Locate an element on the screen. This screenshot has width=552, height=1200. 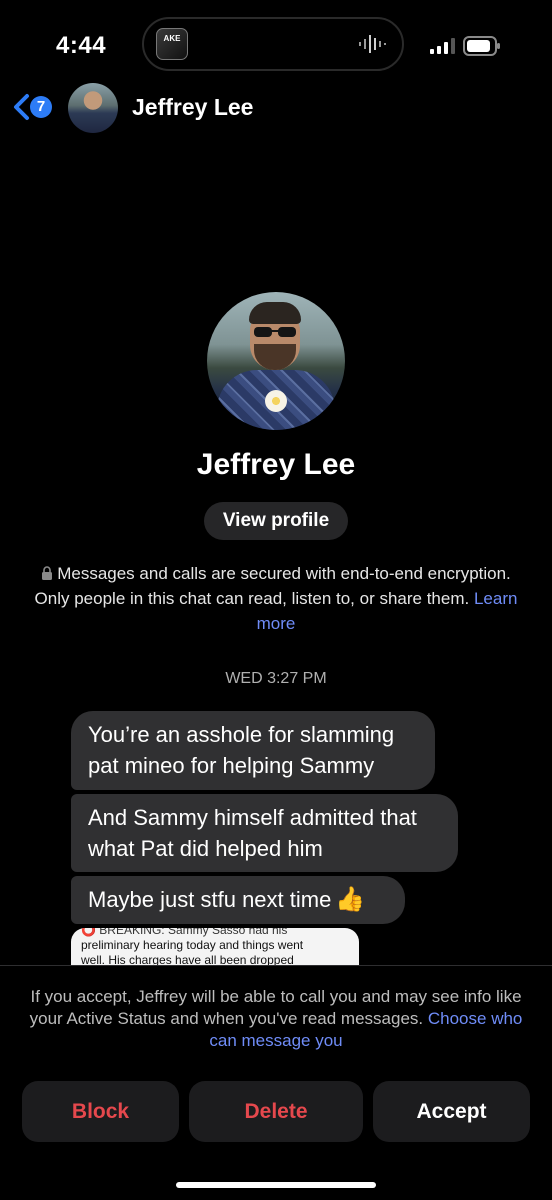
chat-header: 7 Jeffrey Lee is located at coordinates (276, 108).